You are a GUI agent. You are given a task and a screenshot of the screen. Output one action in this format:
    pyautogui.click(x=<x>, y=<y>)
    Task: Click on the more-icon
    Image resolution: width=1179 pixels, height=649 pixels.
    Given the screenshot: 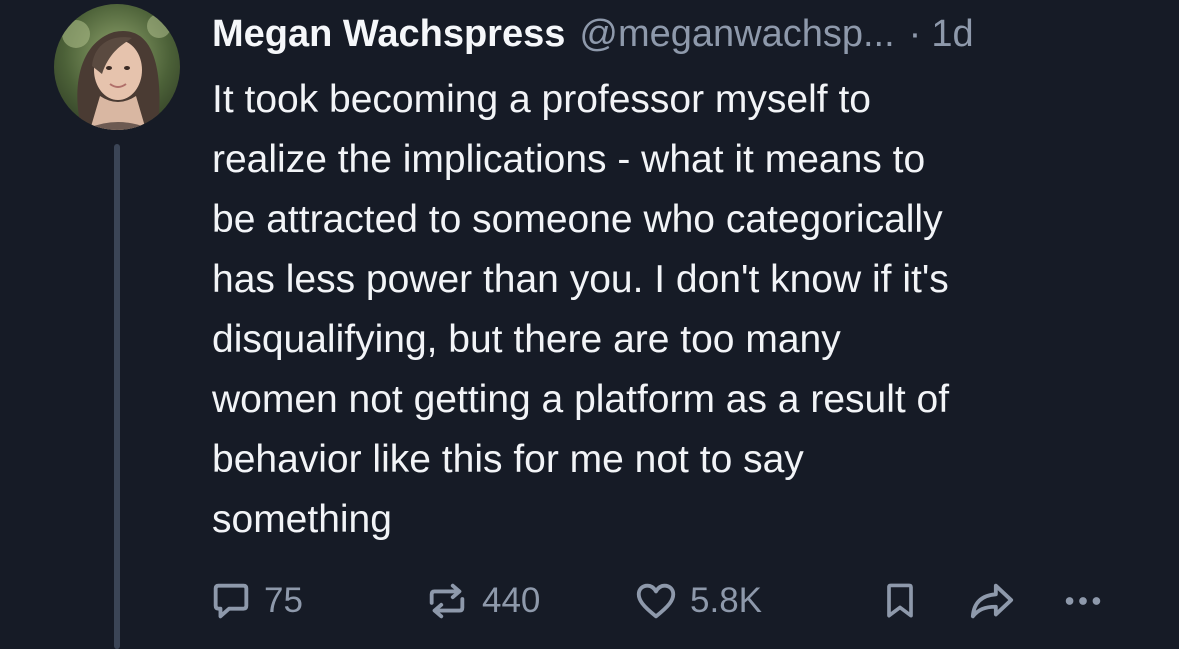 What is the action you would take?
    pyautogui.click(x=1083, y=601)
    